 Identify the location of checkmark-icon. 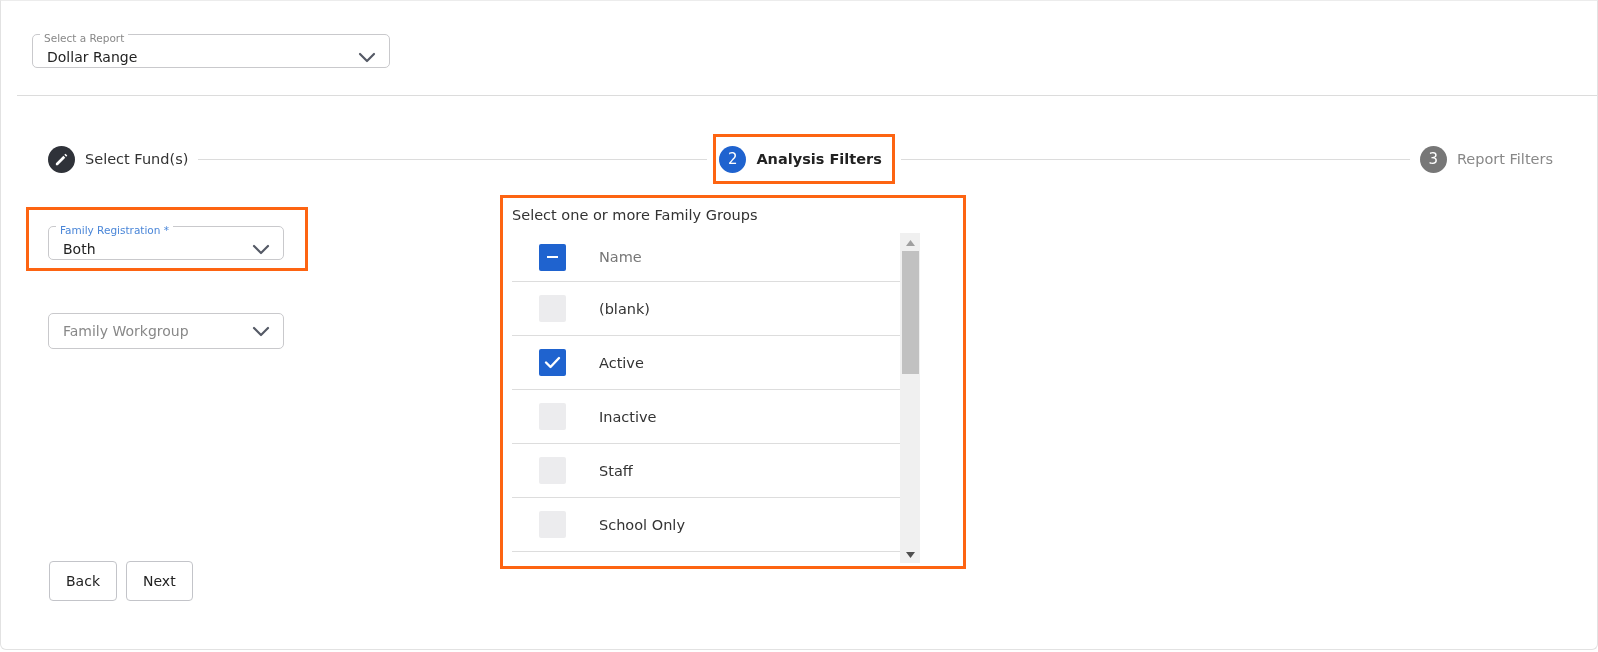
(552, 362).